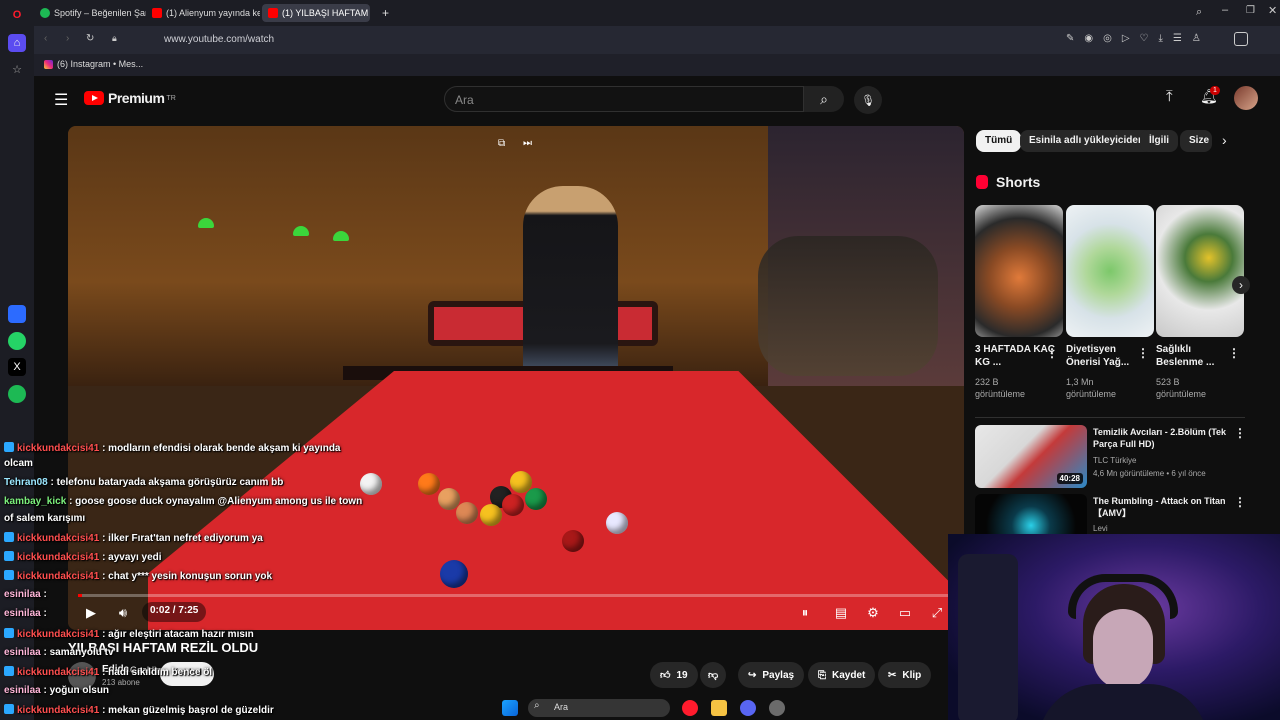 This screenshot has width=1280, height=720. What do you see at coordinates (1272, 10) in the screenshot?
I see `close-icon: ✕` at bounding box center [1272, 10].